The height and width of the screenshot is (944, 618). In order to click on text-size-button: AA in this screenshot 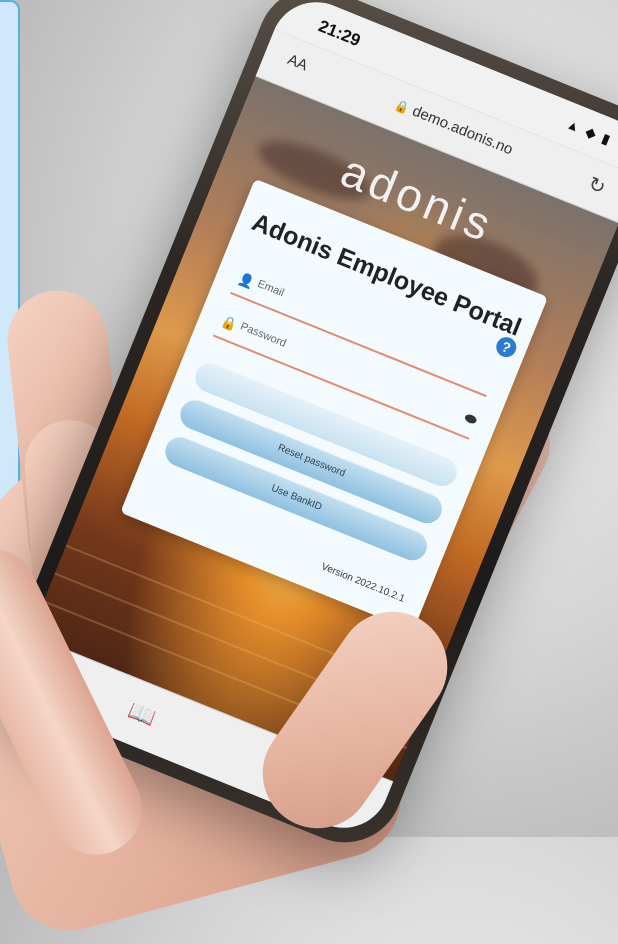, I will do `click(297, 62)`.